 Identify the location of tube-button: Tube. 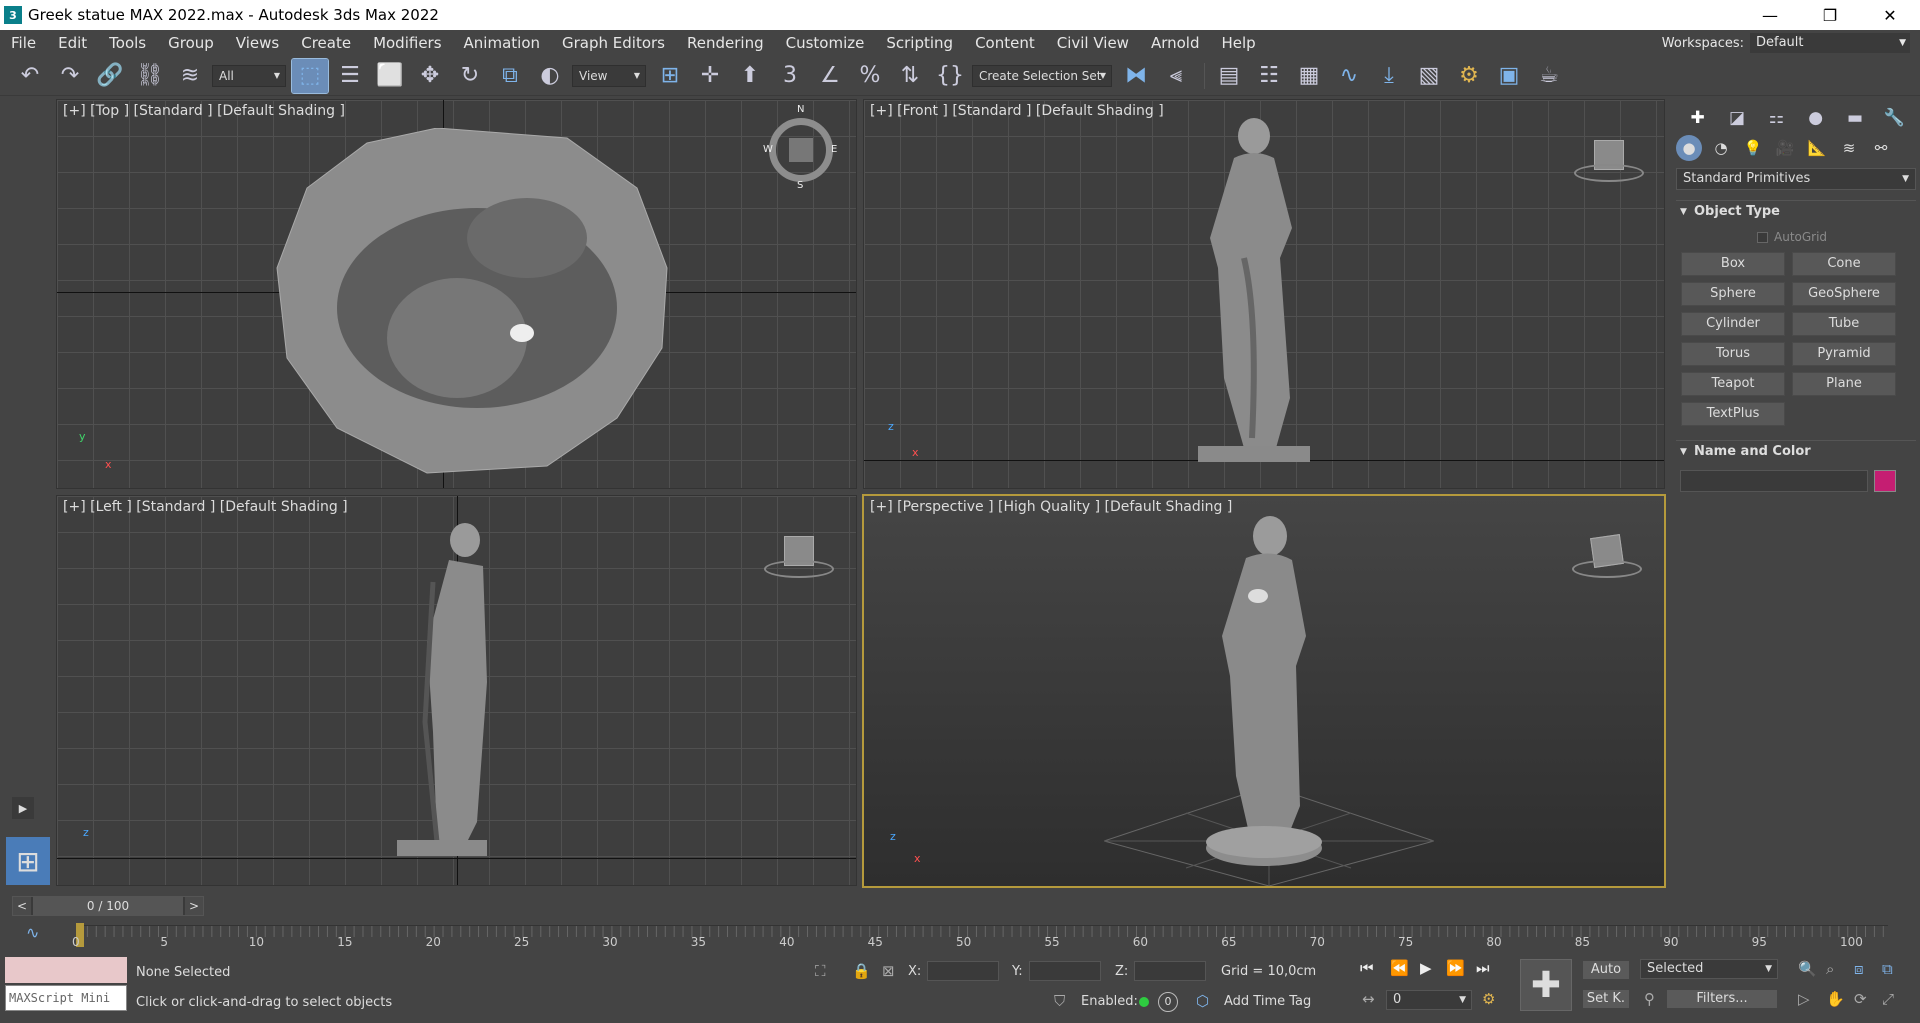
(1844, 324).